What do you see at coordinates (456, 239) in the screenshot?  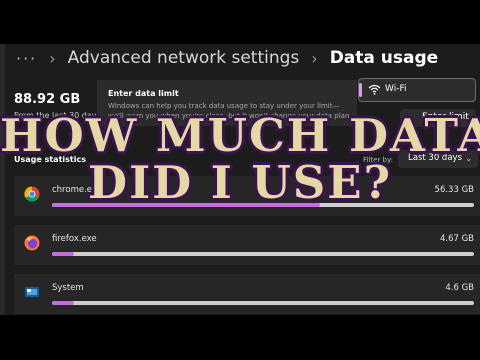 I see `app-size: 4.67 GB` at bounding box center [456, 239].